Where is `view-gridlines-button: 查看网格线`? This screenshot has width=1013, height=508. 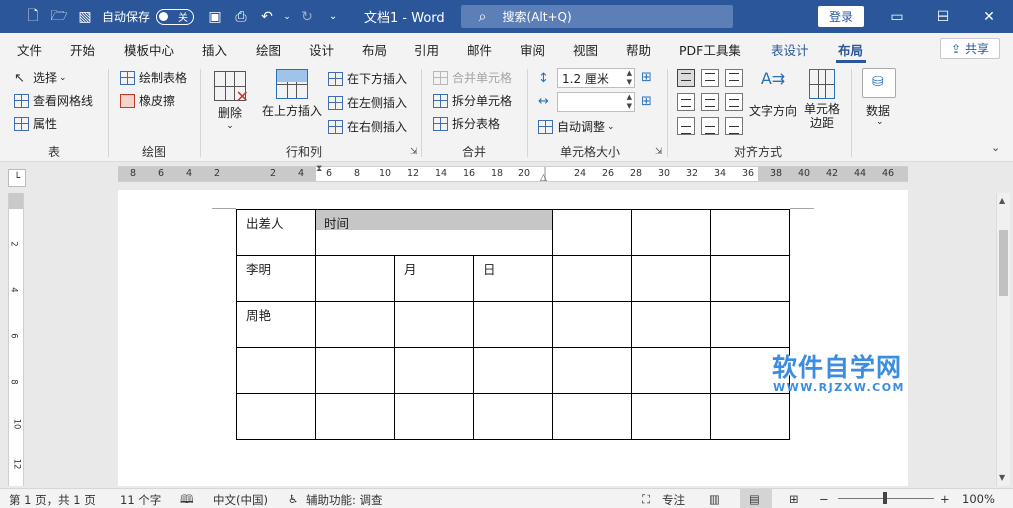
view-gridlines-button: 查看网格线 is located at coordinates (53, 100).